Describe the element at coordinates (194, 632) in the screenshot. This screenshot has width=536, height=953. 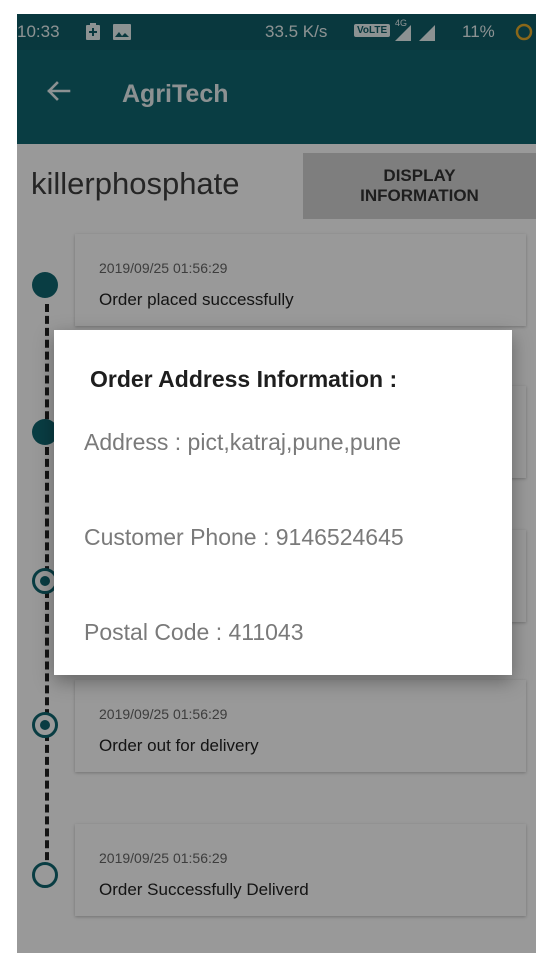
I see `postal-code-text: Postal Code : 411043` at that location.